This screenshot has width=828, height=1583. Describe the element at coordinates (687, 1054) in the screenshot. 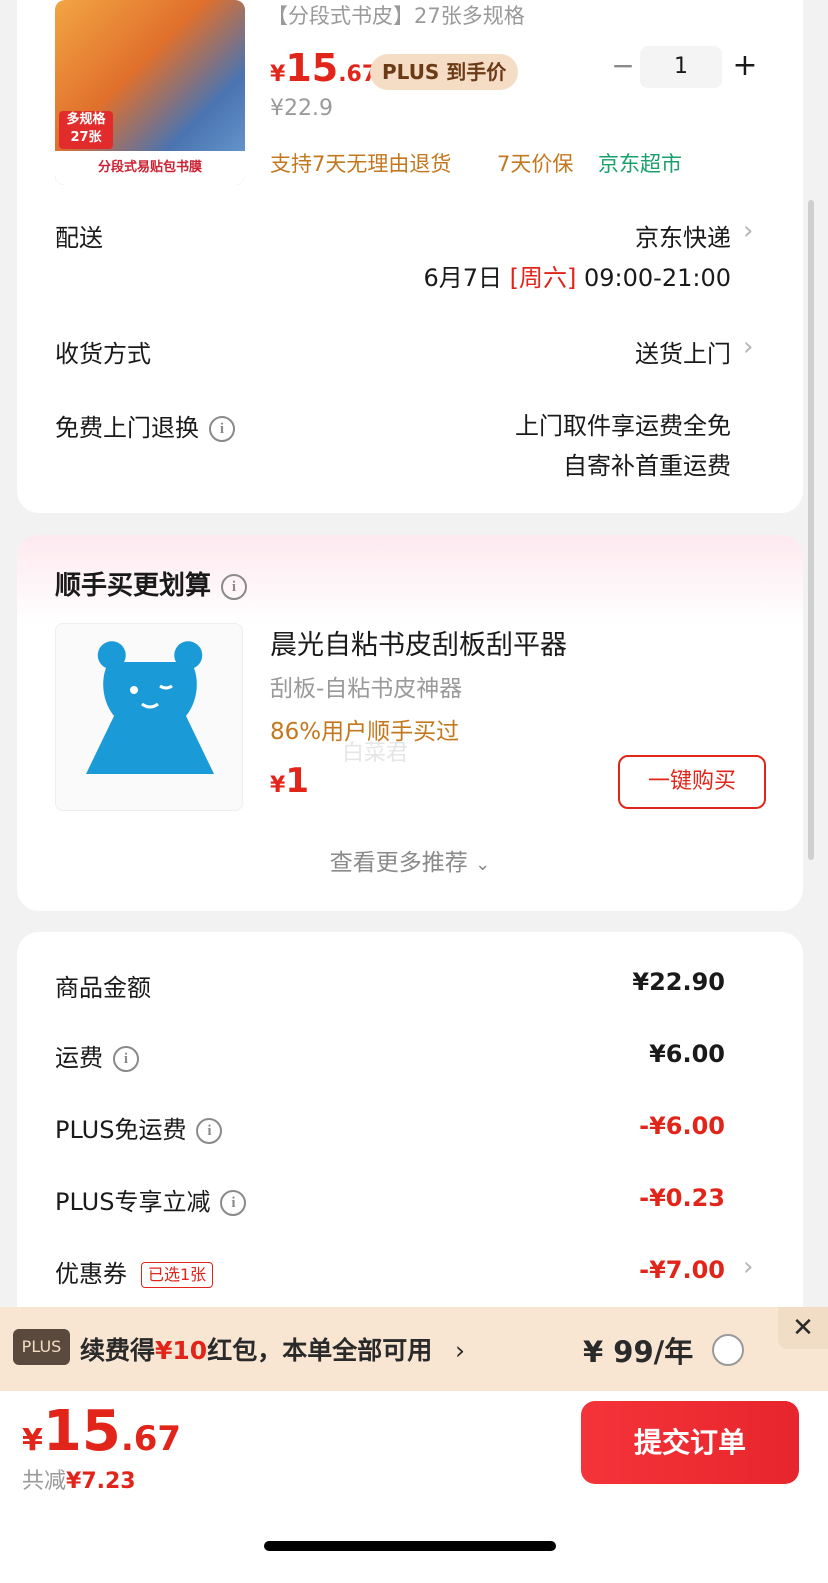

I see `summary-shipping-value: ¥6.00` at that location.